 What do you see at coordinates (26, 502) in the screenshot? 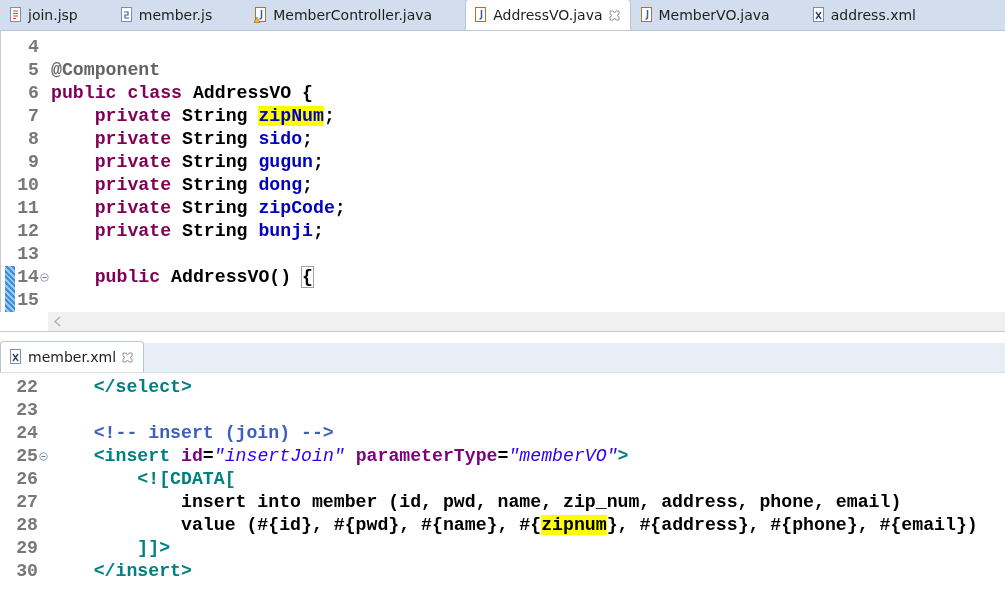
I see `line-number: 27` at bounding box center [26, 502].